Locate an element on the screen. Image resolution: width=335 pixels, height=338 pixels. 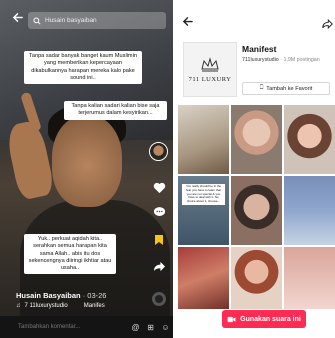
post-date: · 03-26 is located at coordinates (94, 295).